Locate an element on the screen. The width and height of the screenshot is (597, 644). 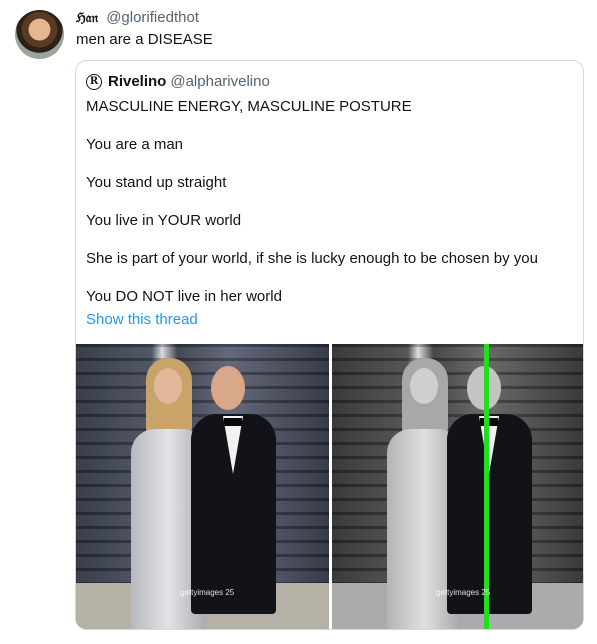
quote-text-line: MASCULINE ENERGY, MASCULINE POSTURE is located at coordinates (249, 106).